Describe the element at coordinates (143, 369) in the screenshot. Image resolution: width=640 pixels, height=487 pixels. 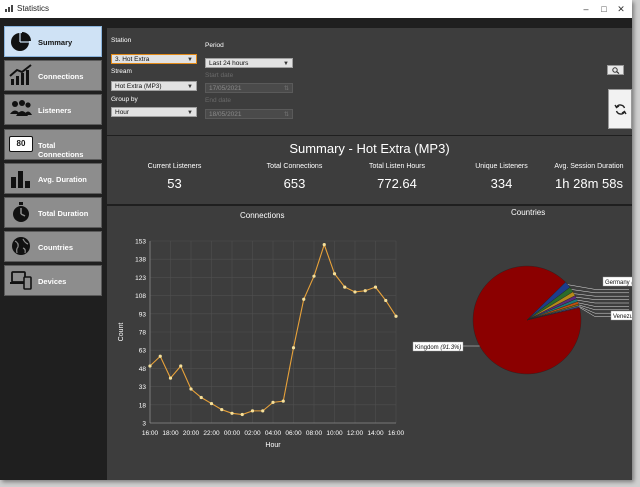
I see `y-tick-label: 48` at that location.